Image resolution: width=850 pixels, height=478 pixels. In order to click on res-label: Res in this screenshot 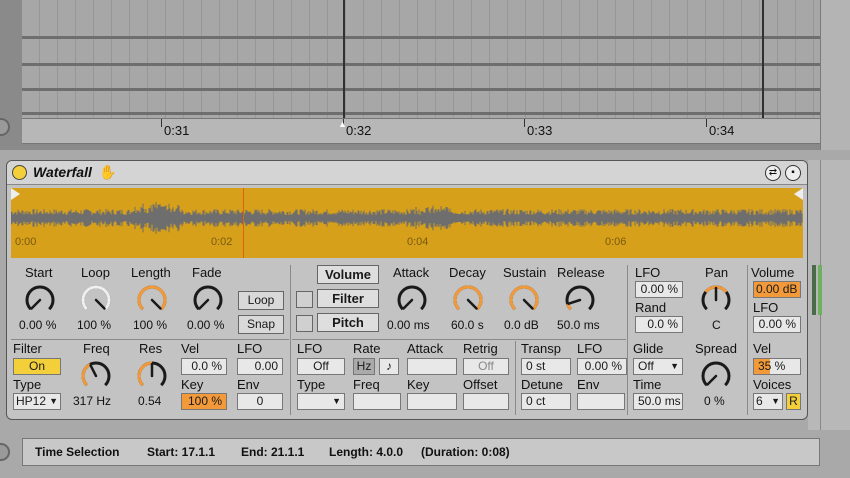, I will do `click(151, 348)`.